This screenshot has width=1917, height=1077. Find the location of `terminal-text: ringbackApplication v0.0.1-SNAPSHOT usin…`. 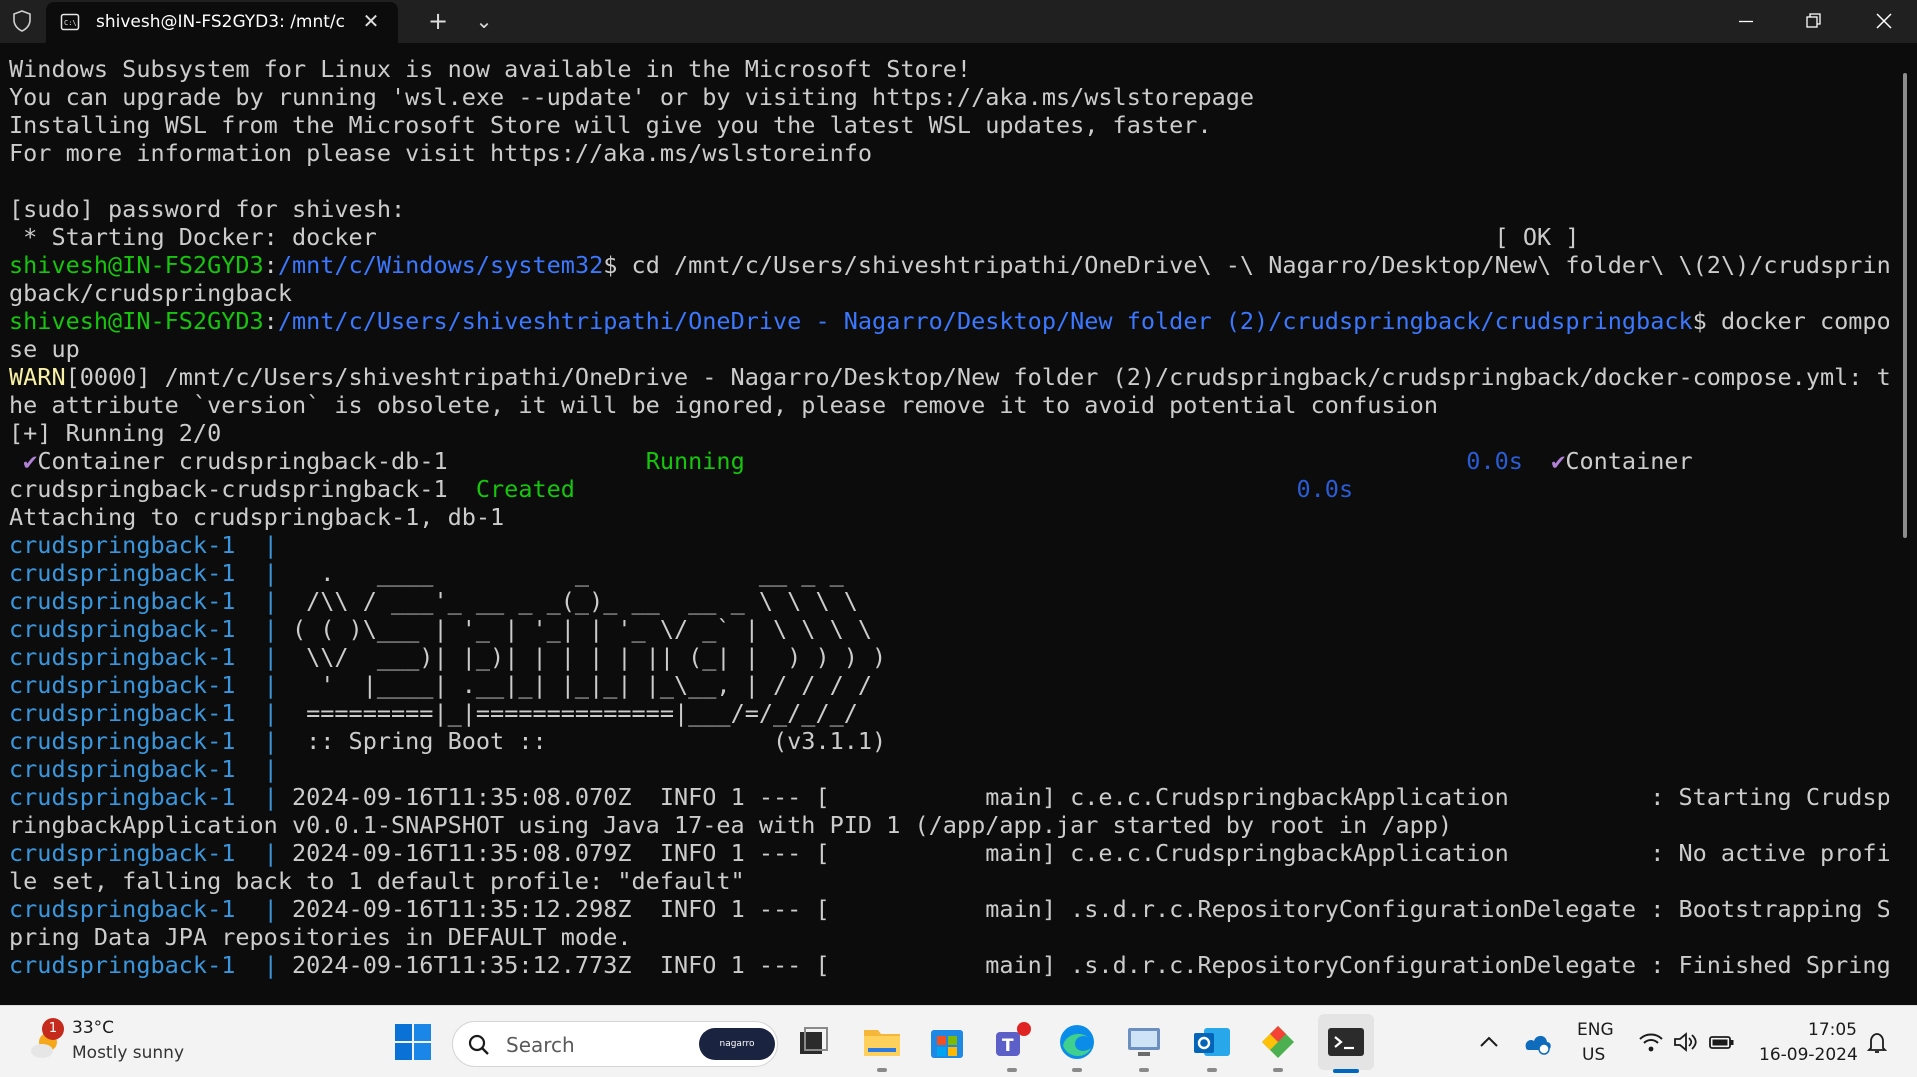

terminal-text: ringbackApplication v0.0.1-SNAPSHOT usin… is located at coordinates (731, 825).